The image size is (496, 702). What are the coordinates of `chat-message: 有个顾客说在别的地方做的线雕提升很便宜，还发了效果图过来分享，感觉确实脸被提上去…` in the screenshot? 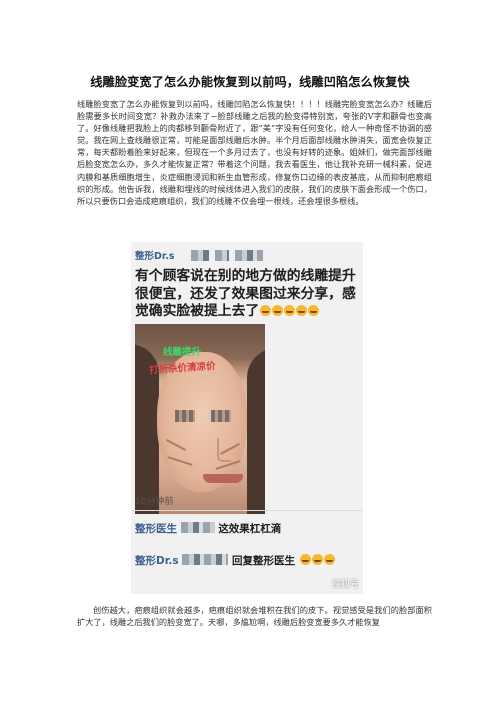 It's located at (246, 294).